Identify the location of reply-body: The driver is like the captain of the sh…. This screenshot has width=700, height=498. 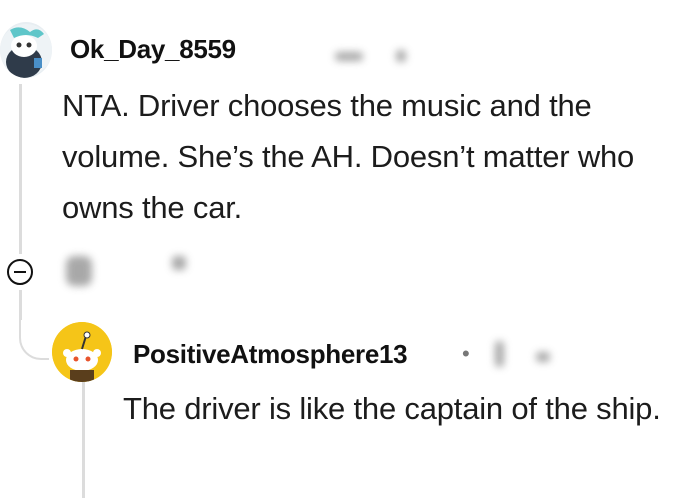
(392, 408).